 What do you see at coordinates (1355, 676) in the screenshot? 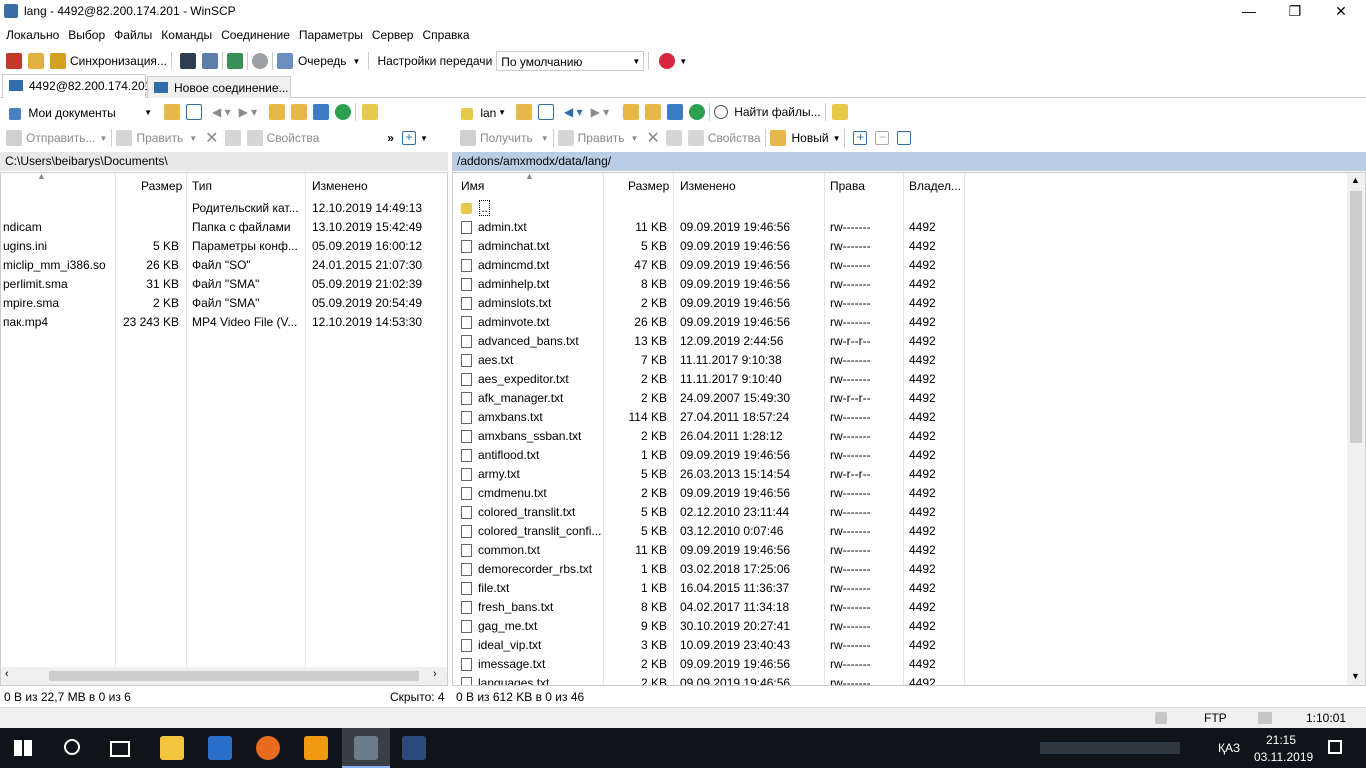
I see `scroll-down-icon: ▼` at bounding box center [1355, 676].